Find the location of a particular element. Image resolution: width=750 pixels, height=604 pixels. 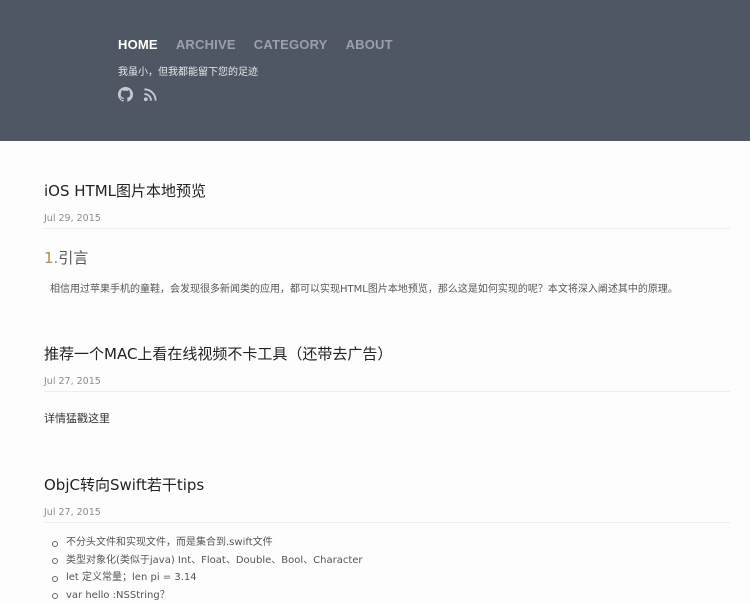

rss-icon is located at coordinates (150, 94).